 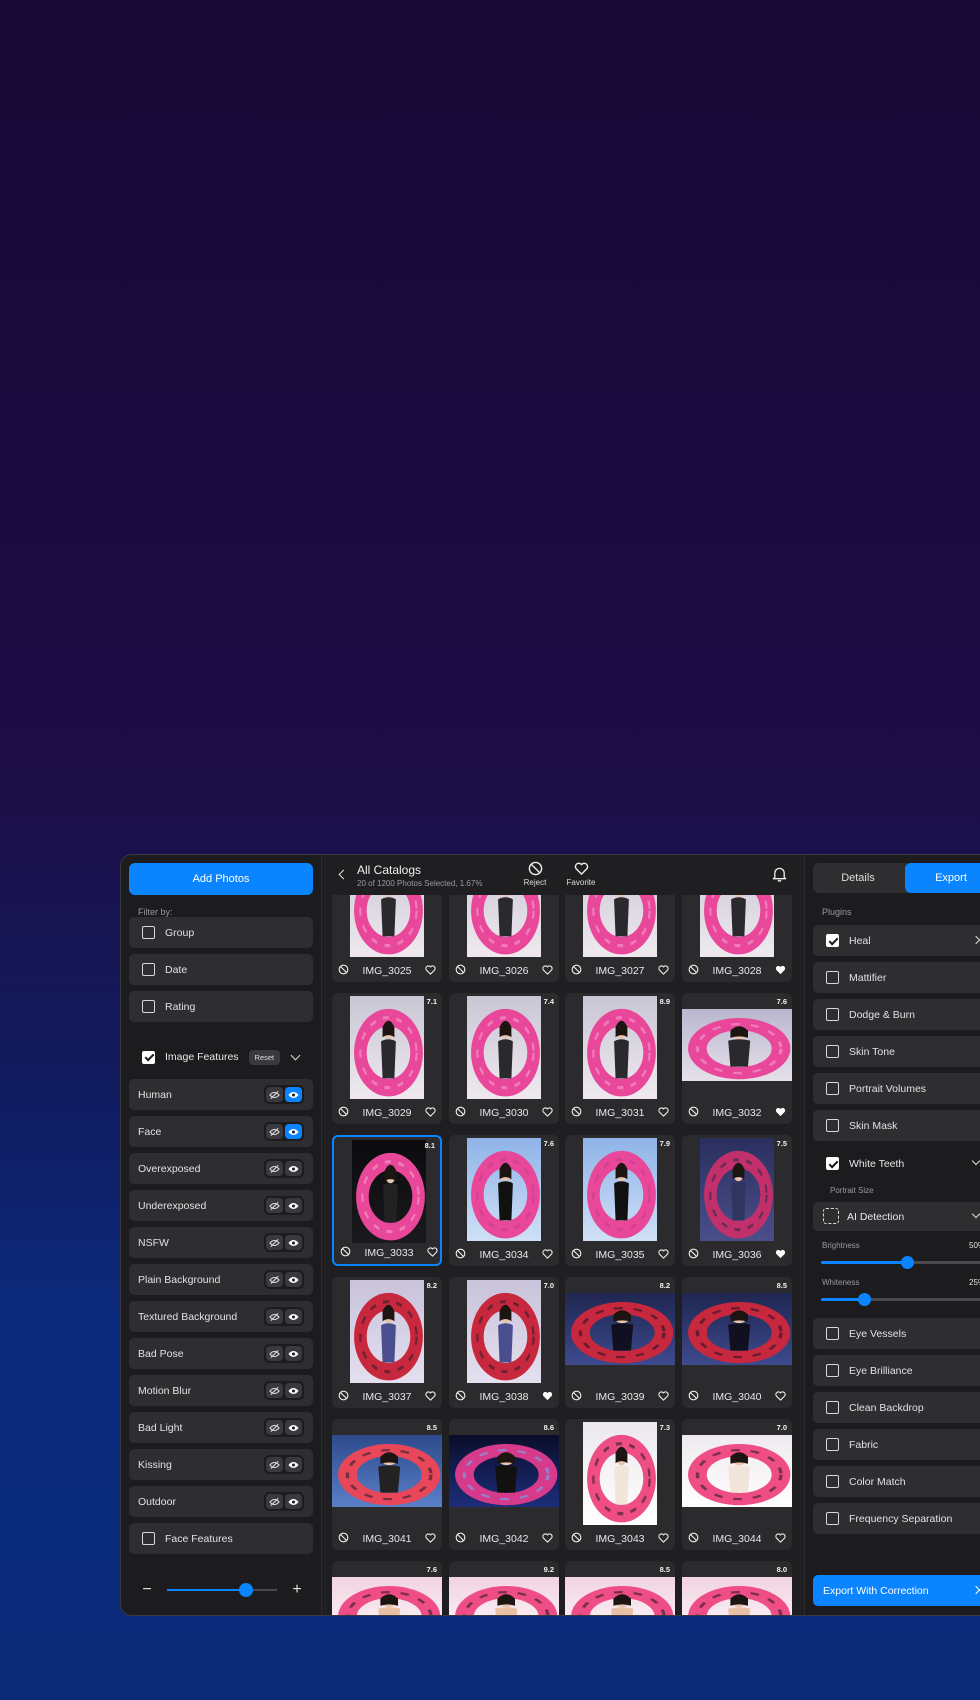 I want to click on photo-card: 8.1 IMG_3033, so click(x=387, y=1200).